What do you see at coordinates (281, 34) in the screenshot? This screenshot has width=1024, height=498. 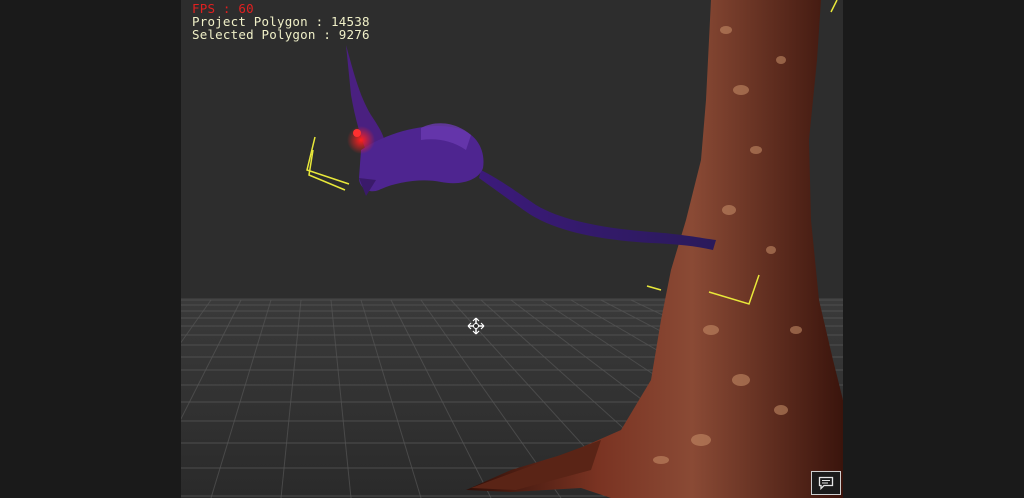 I see `selected-polygon-count: Selected Polygon : 9276` at bounding box center [281, 34].